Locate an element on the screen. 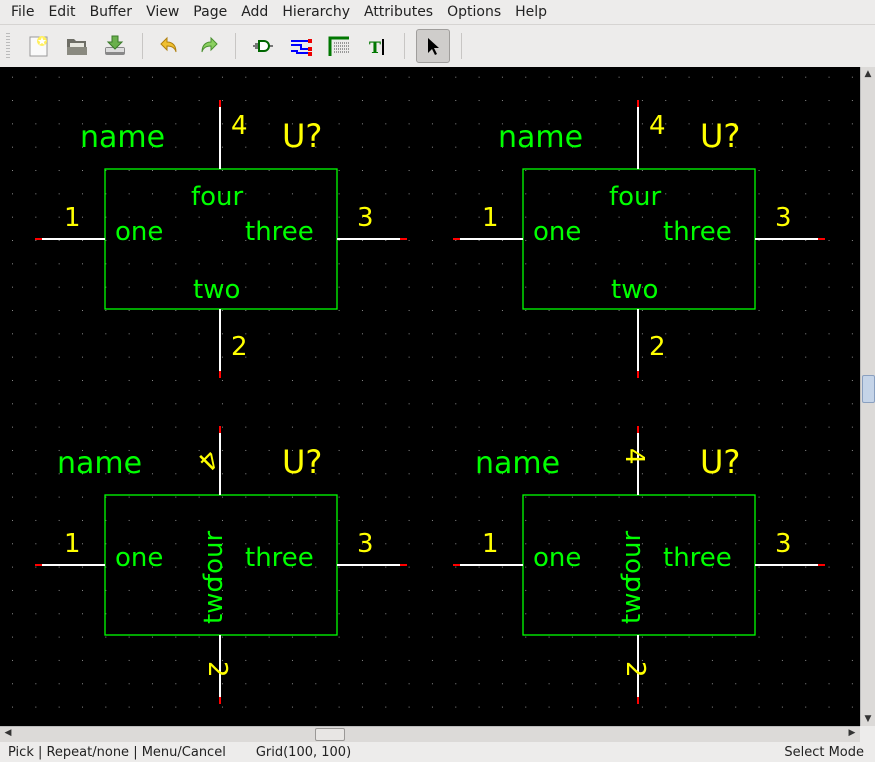  save-button is located at coordinates (115, 46).